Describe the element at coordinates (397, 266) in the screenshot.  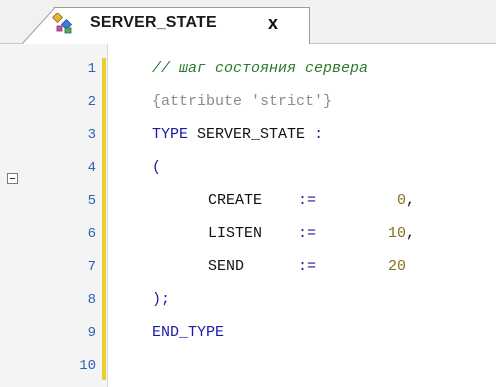
I see `member-value: 20` at that location.